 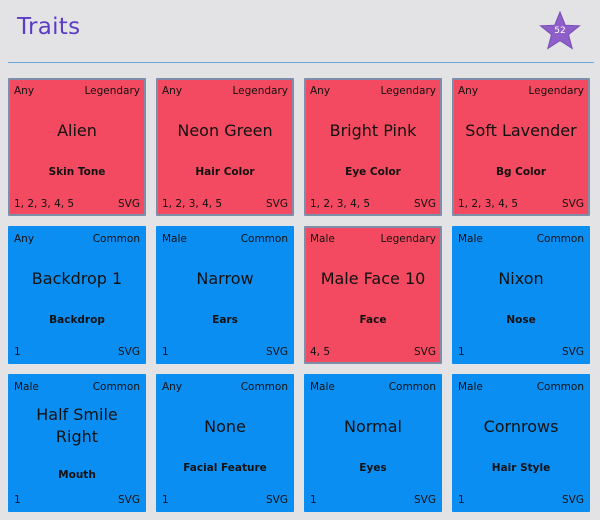 What do you see at coordinates (77, 295) in the screenshot?
I see `trait-card: Any Common Backdrop 1 Backdrop 1 SVG` at bounding box center [77, 295].